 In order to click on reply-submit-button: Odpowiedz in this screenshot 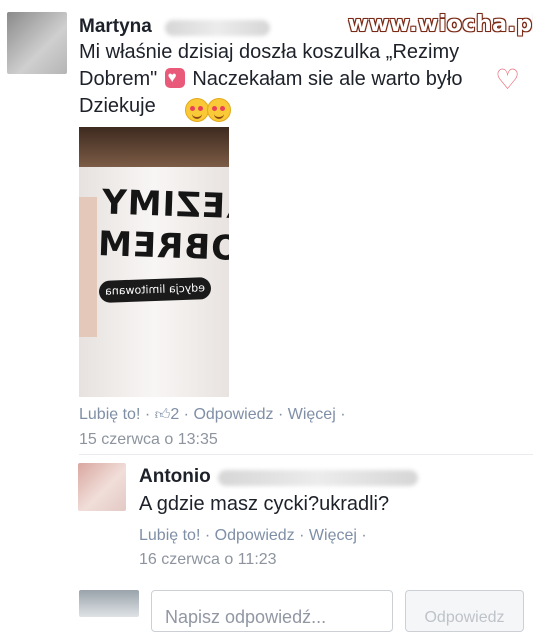, I will do `click(464, 611)`.